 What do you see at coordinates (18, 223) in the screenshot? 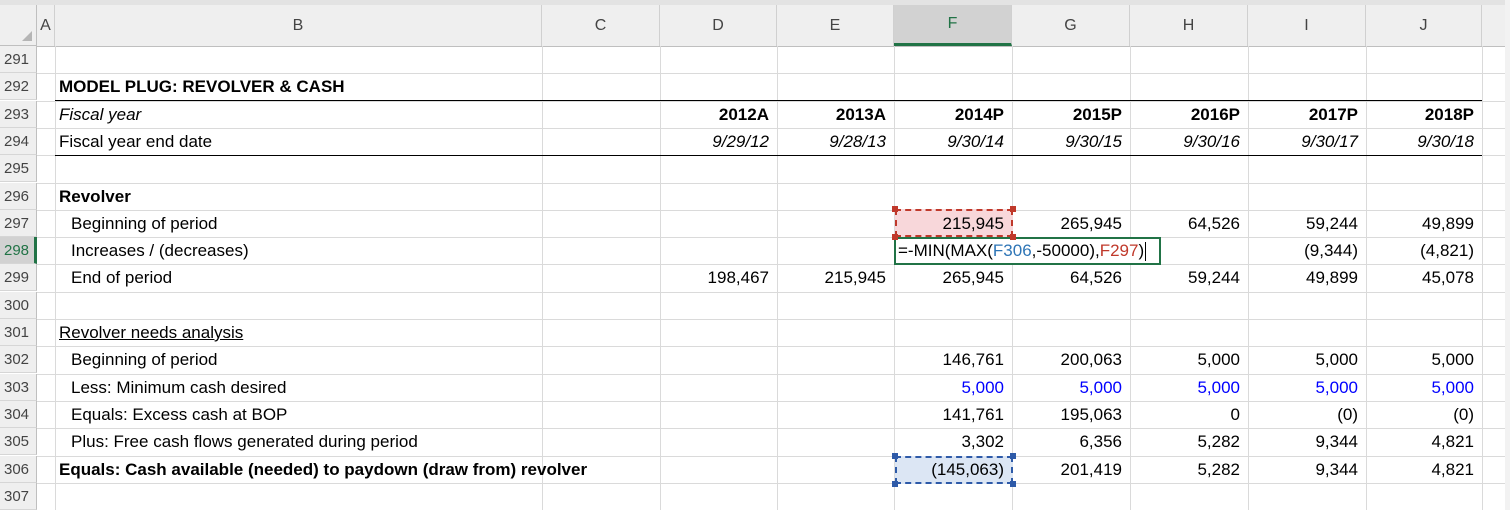
I see `row-header-297: 297` at bounding box center [18, 223].